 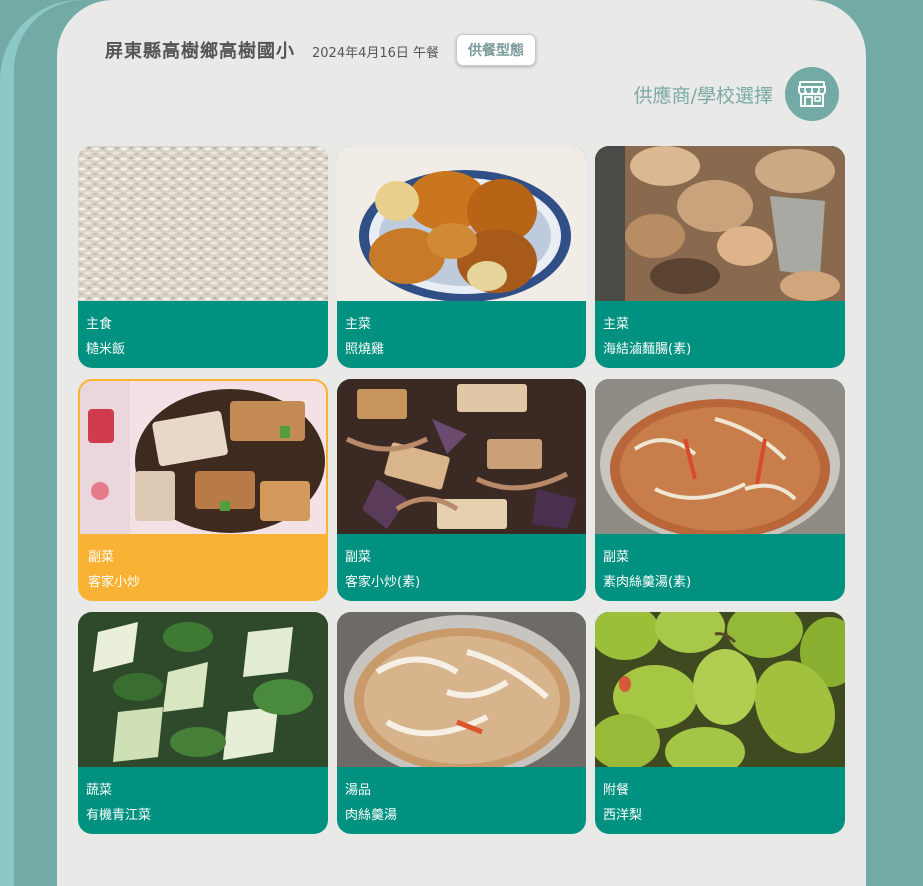 What do you see at coordinates (371, 815) in the screenshot?
I see `dish-name: 肉絲羹湯` at bounding box center [371, 815].